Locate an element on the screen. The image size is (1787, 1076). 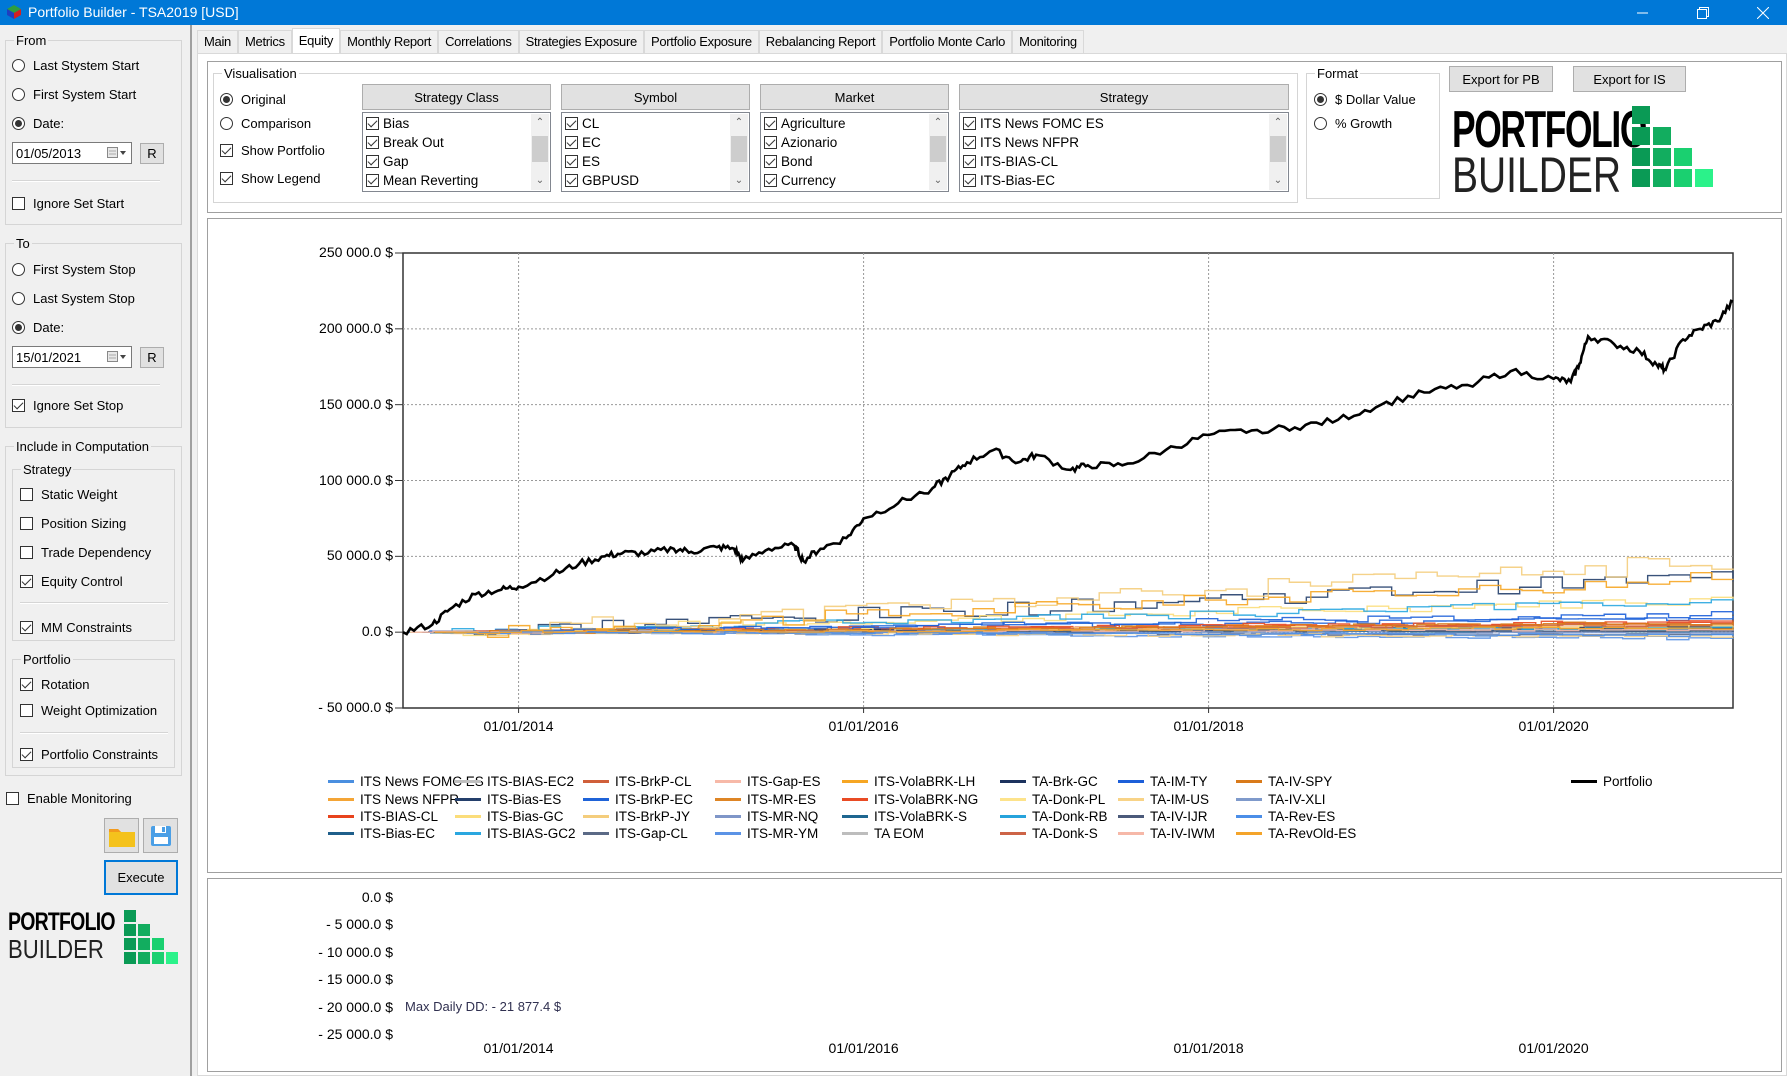
legend-label: ITS-BrkP-CL is located at coordinates (653, 781).